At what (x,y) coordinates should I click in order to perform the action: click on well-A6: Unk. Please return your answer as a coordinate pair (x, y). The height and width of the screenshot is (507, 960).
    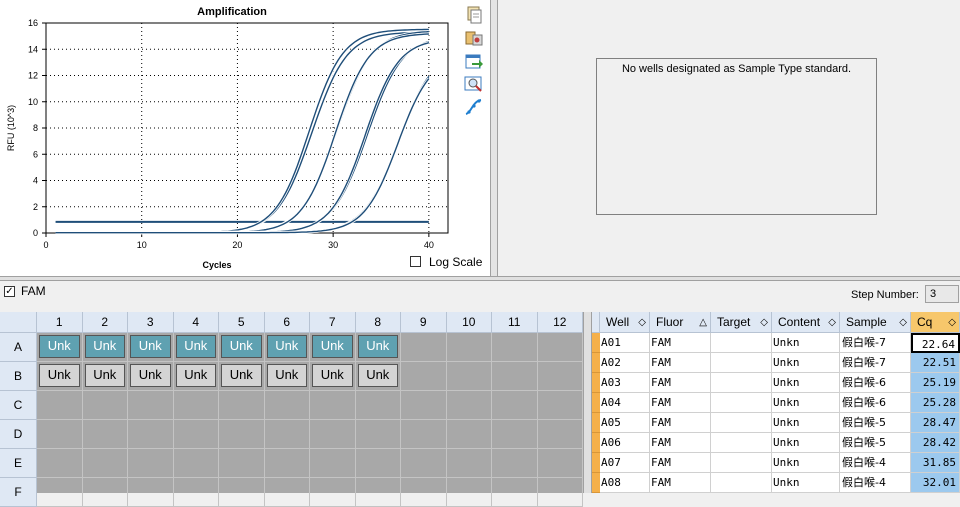
    Looking at the image, I should click on (286, 346).